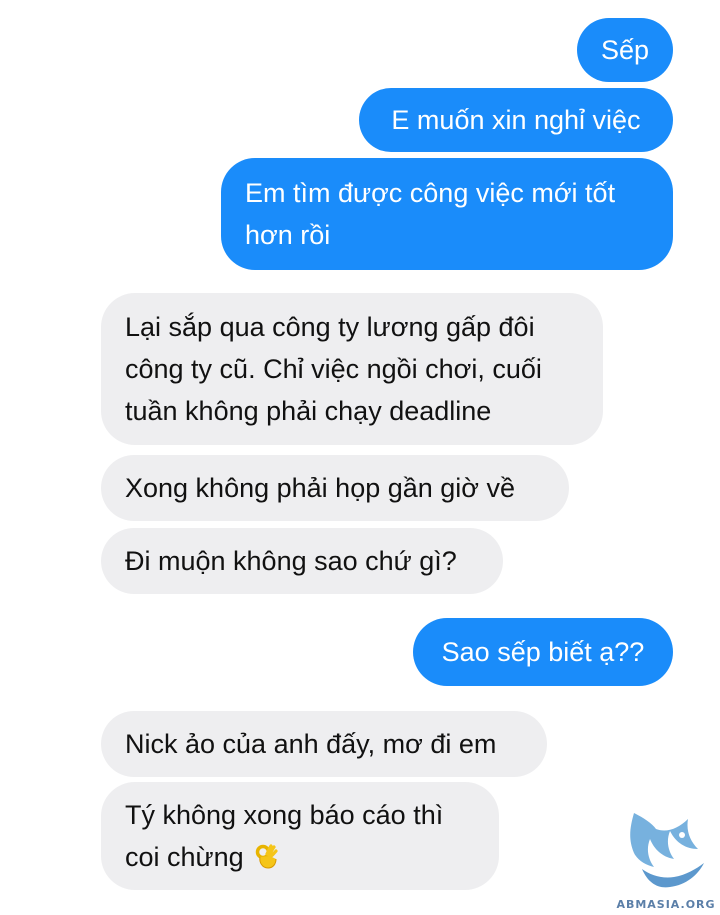  Describe the element at coordinates (447, 214) in the screenshot. I see `message-outgoing: Em tìm được công việc mới tốt hơn rồi` at that location.